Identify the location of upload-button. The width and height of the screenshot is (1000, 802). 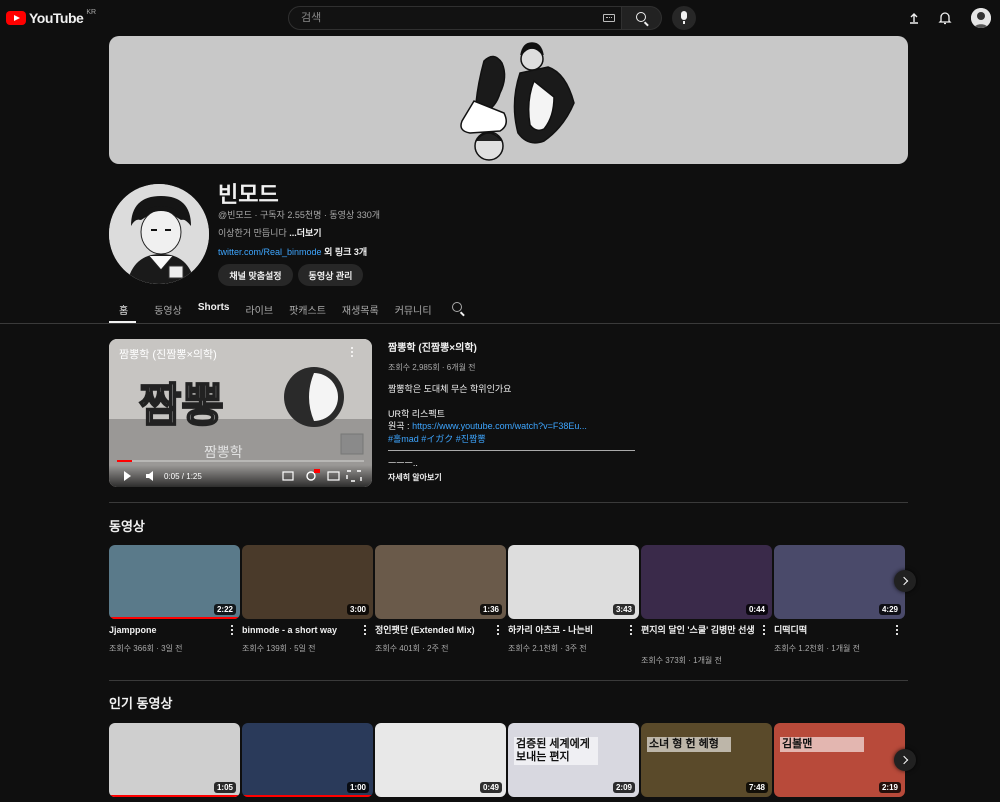
(914, 18).